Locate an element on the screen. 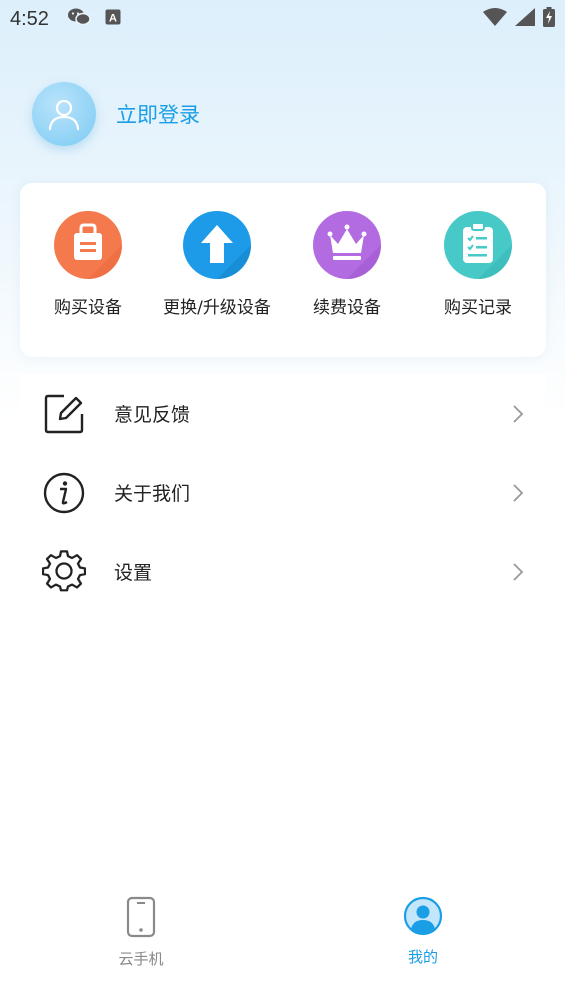 The width and height of the screenshot is (565, 1004). edit-feedback-icon is located at coordinates (64, 414).